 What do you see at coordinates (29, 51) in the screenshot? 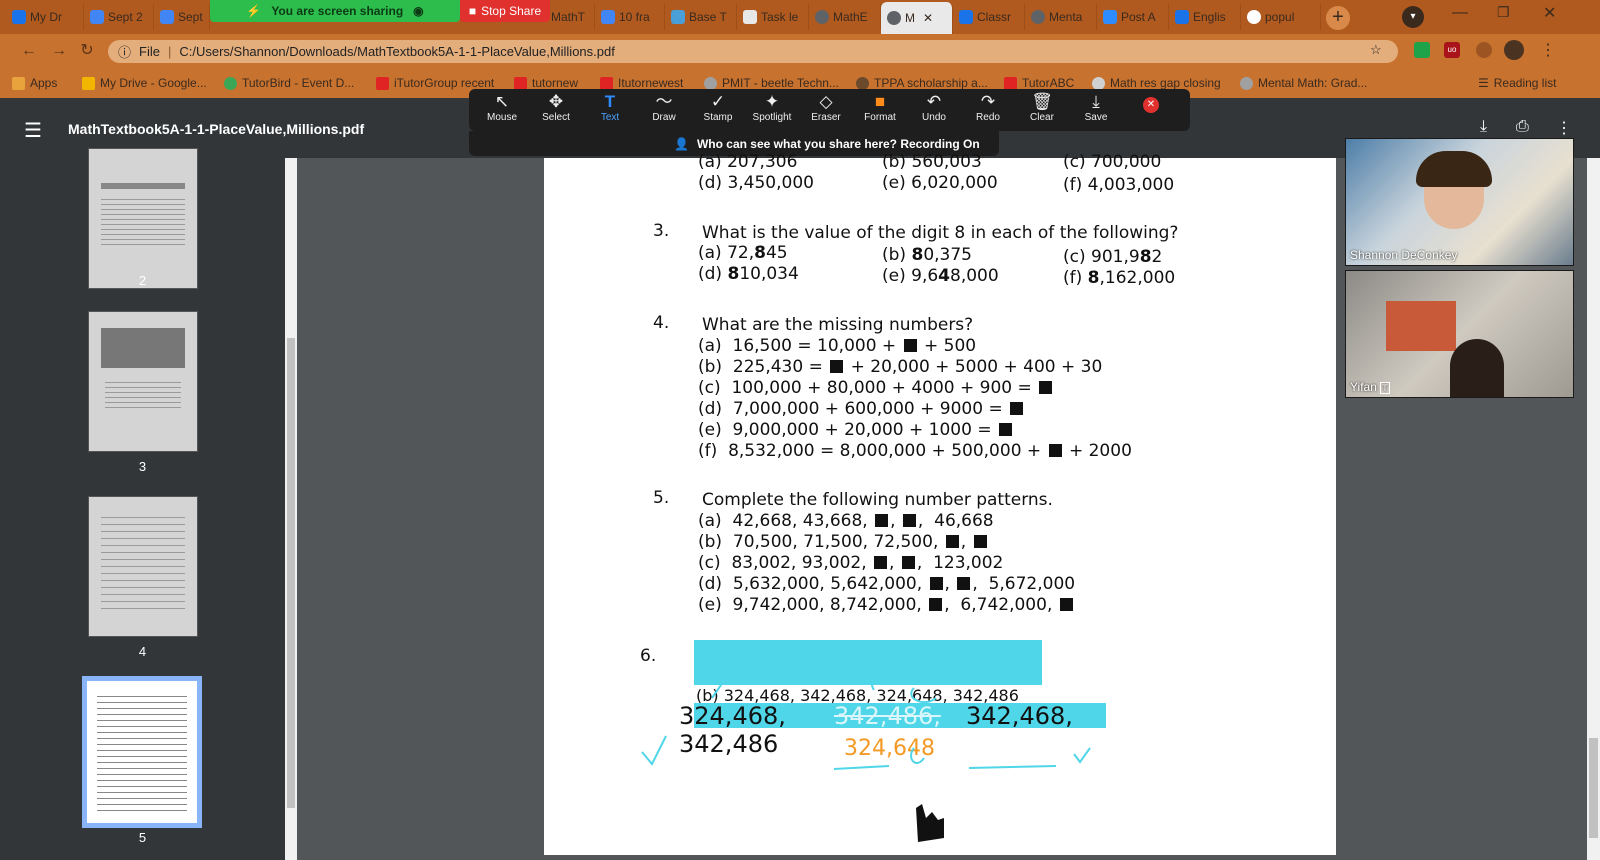
I see `back-icon: ←` at bounding box center [29, 51].